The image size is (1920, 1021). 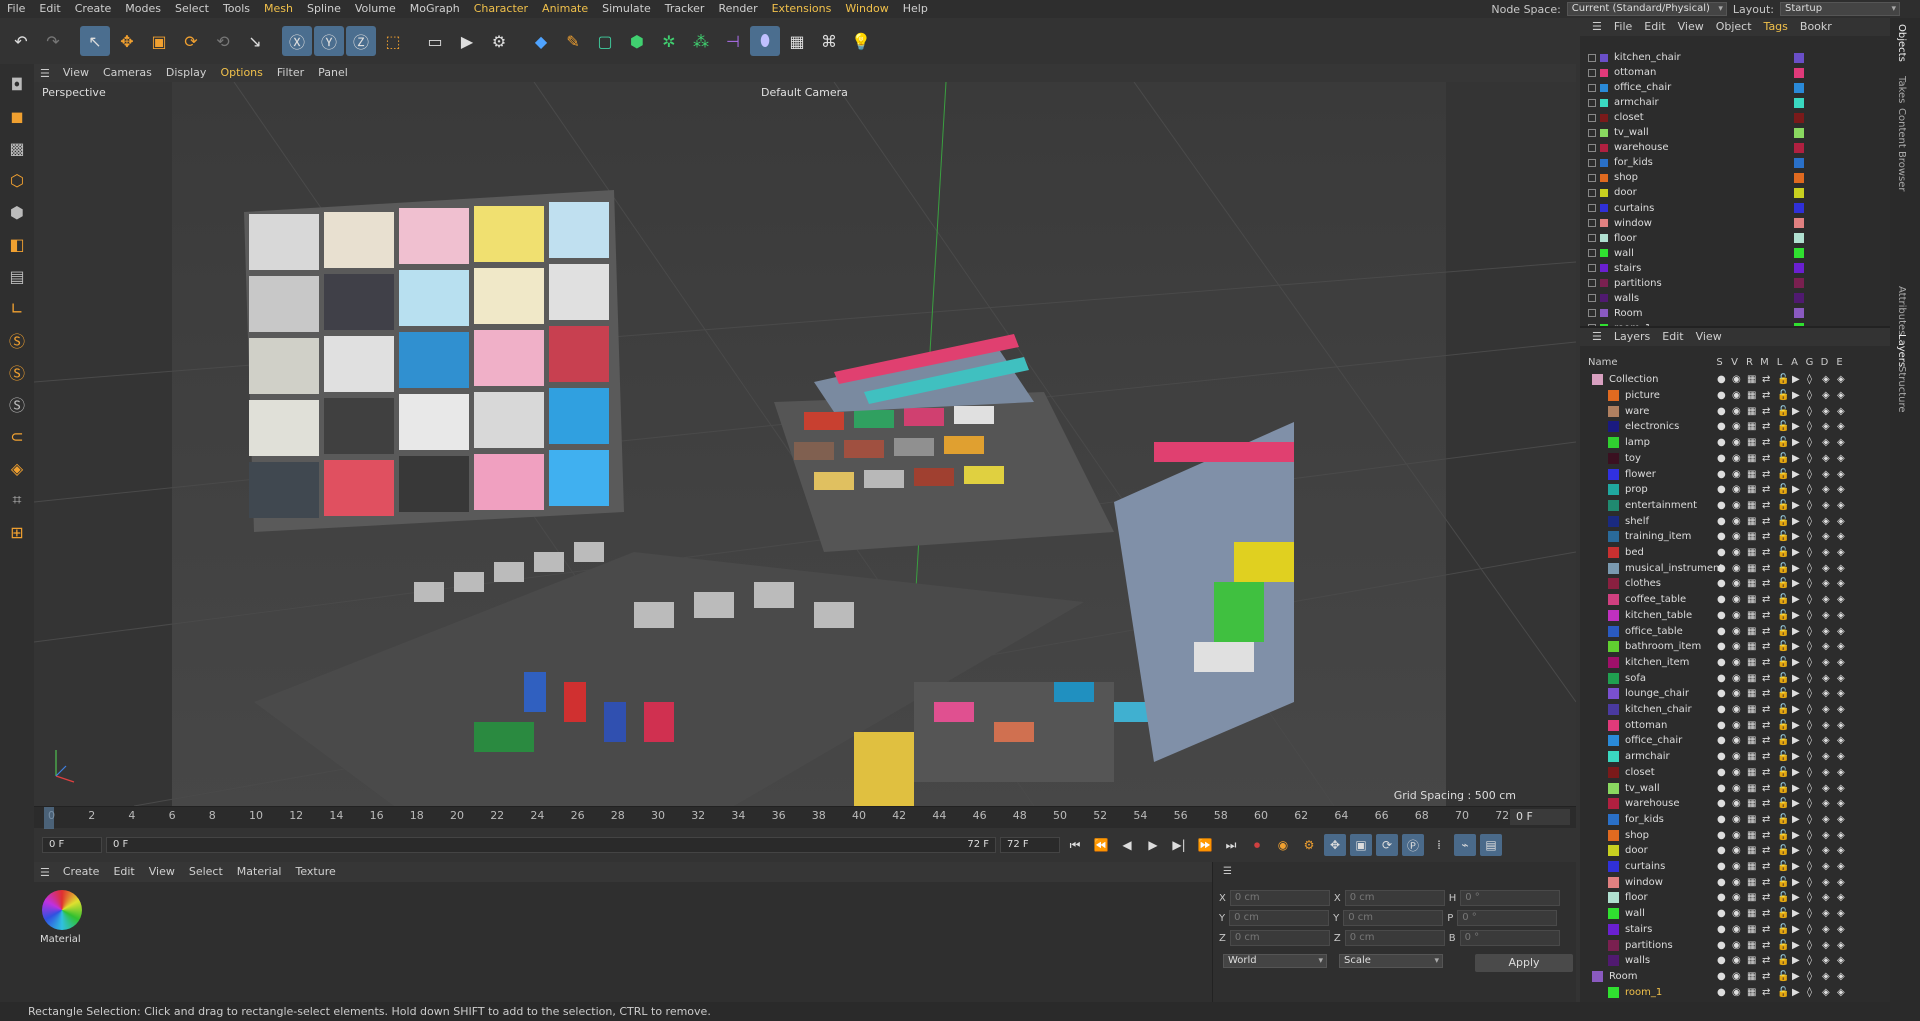 What do you see at coordinates (1735, 57) in the screenshot?
I see `object-row: kitchen_chair` at bounding box center [1735, 57].